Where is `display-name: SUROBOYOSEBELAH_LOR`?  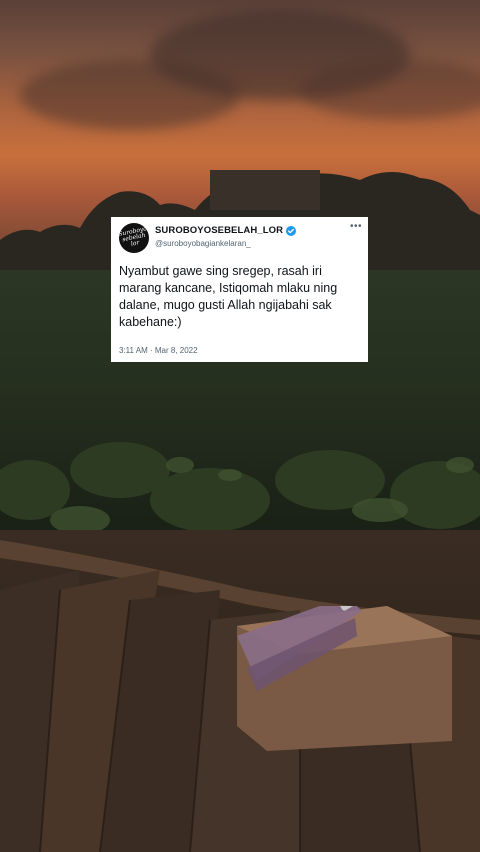
display-name: SUROBOYOSEBELAH_LOR is located at coordinates (219, 230).